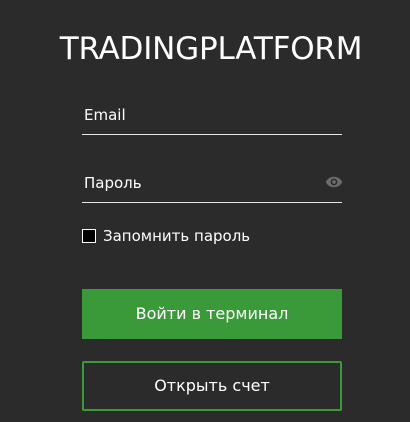  I want to click on open-account-button: Открыть счет, so click(212, 386).